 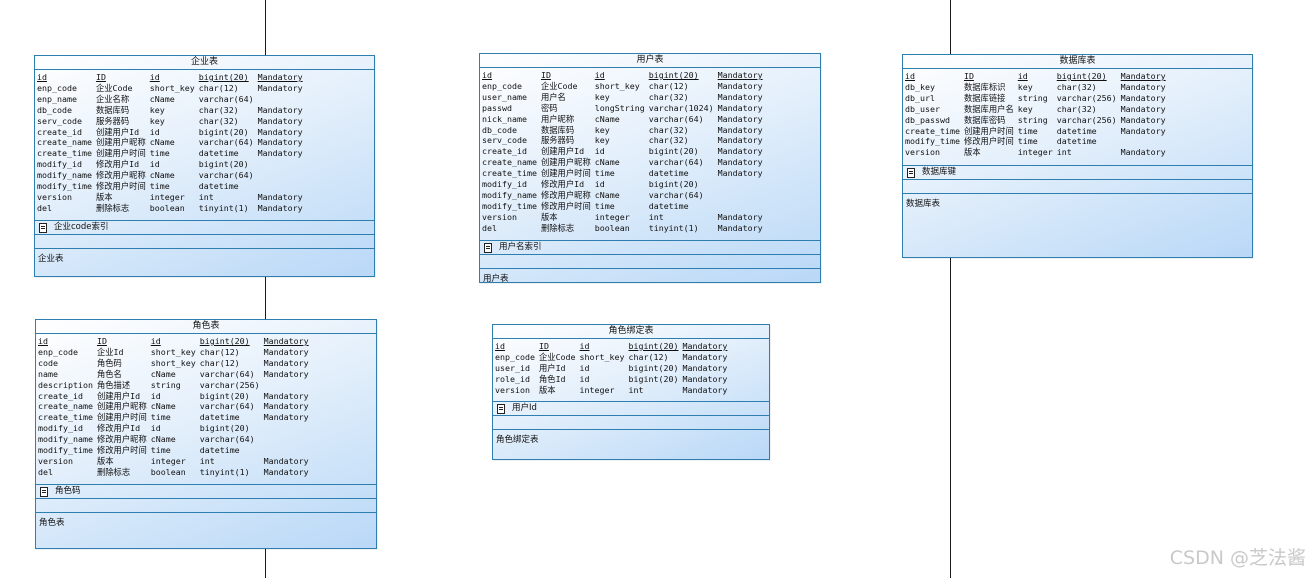 I want to click on attribute-row: role_id 角色Id id bigint(20) Mandatory, so click(x=613, y=379).